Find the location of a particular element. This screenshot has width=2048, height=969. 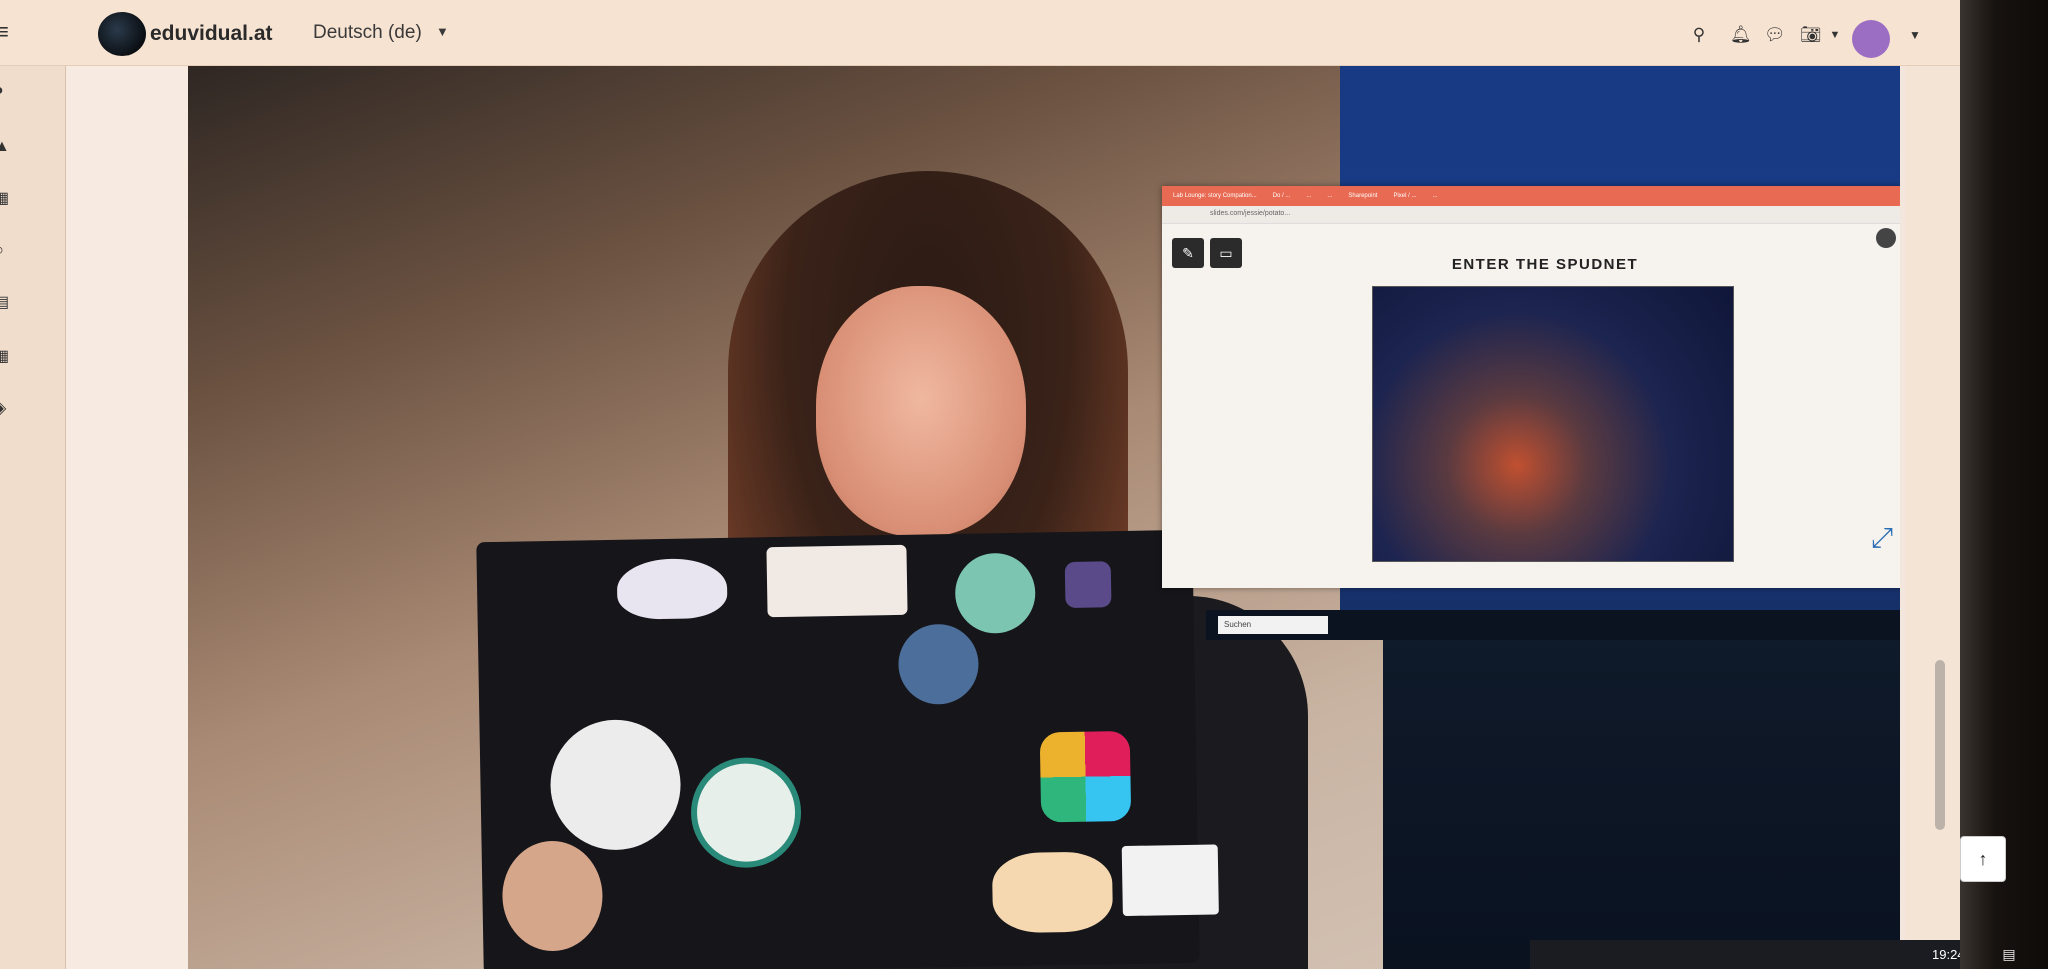

taskbar-search: Suchen is located at coordinates (1273, 625).